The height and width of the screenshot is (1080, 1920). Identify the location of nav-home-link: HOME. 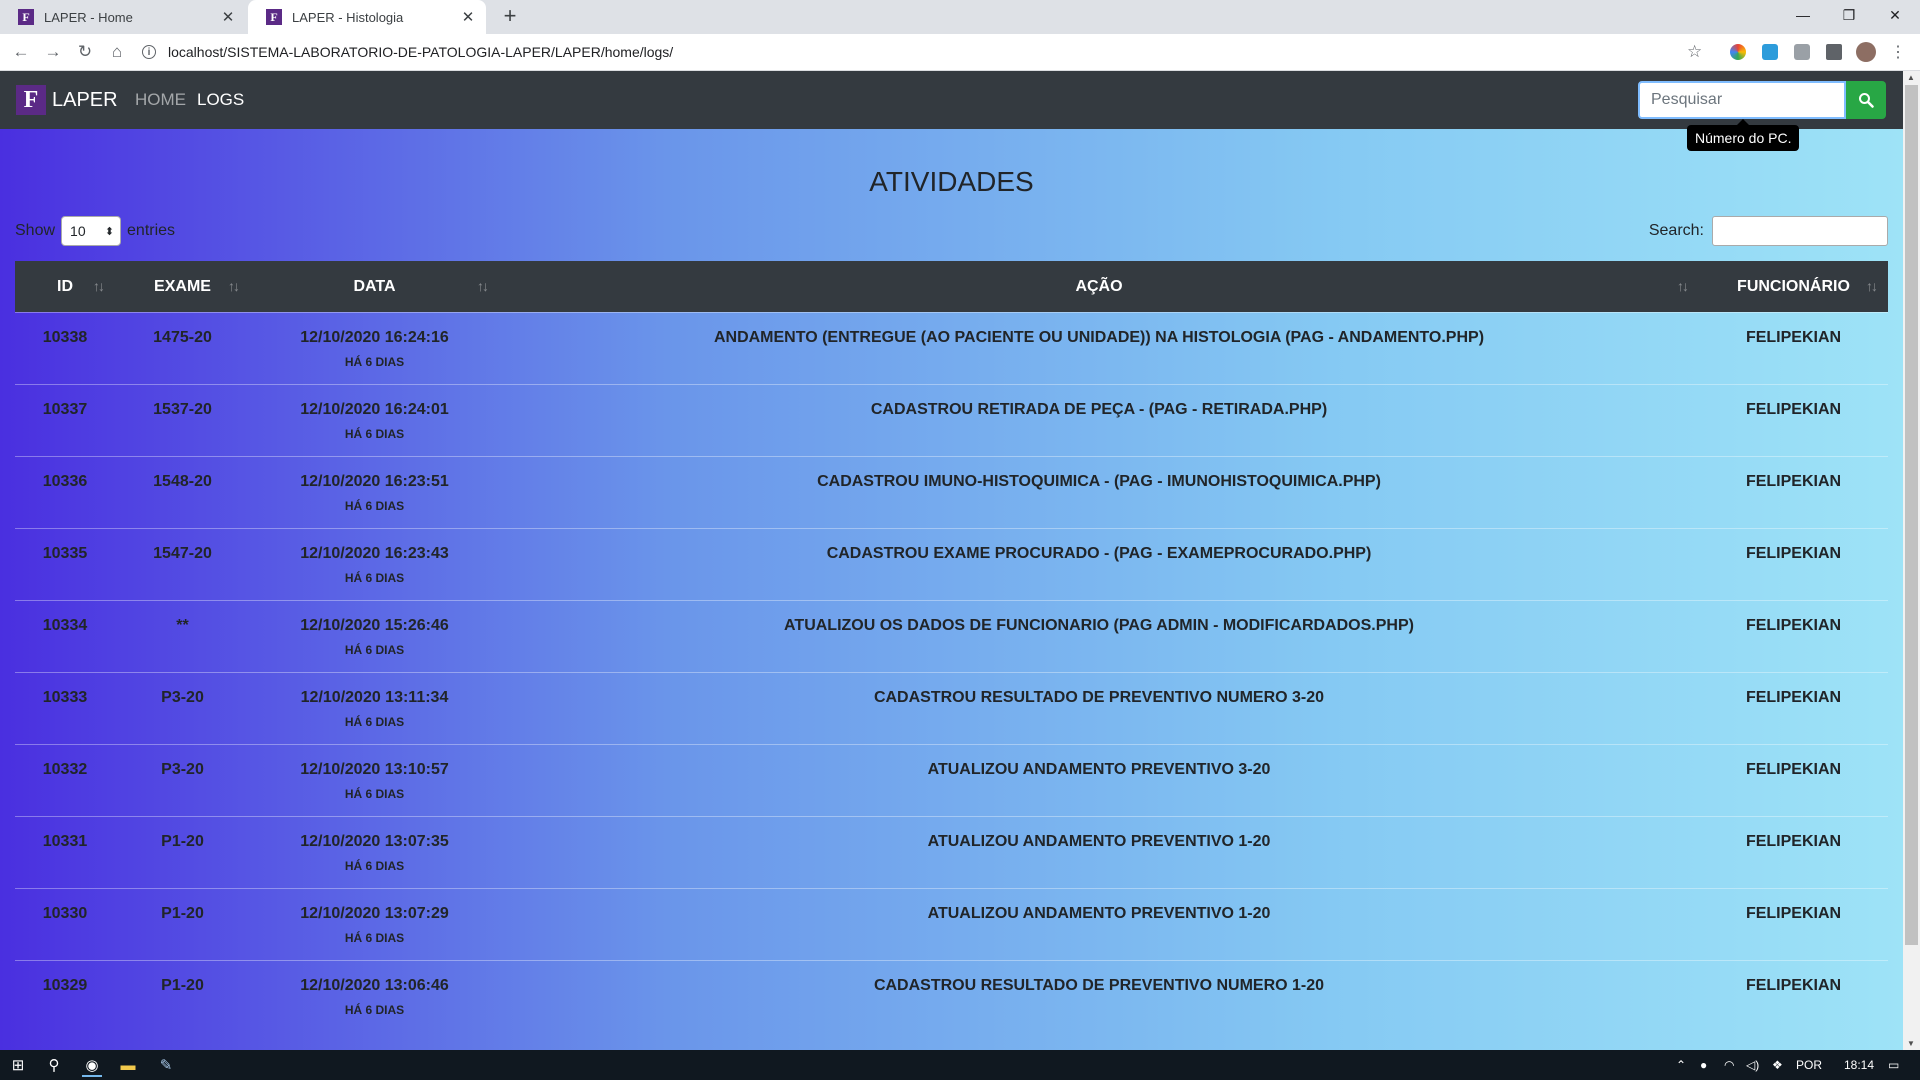
(160, 100).